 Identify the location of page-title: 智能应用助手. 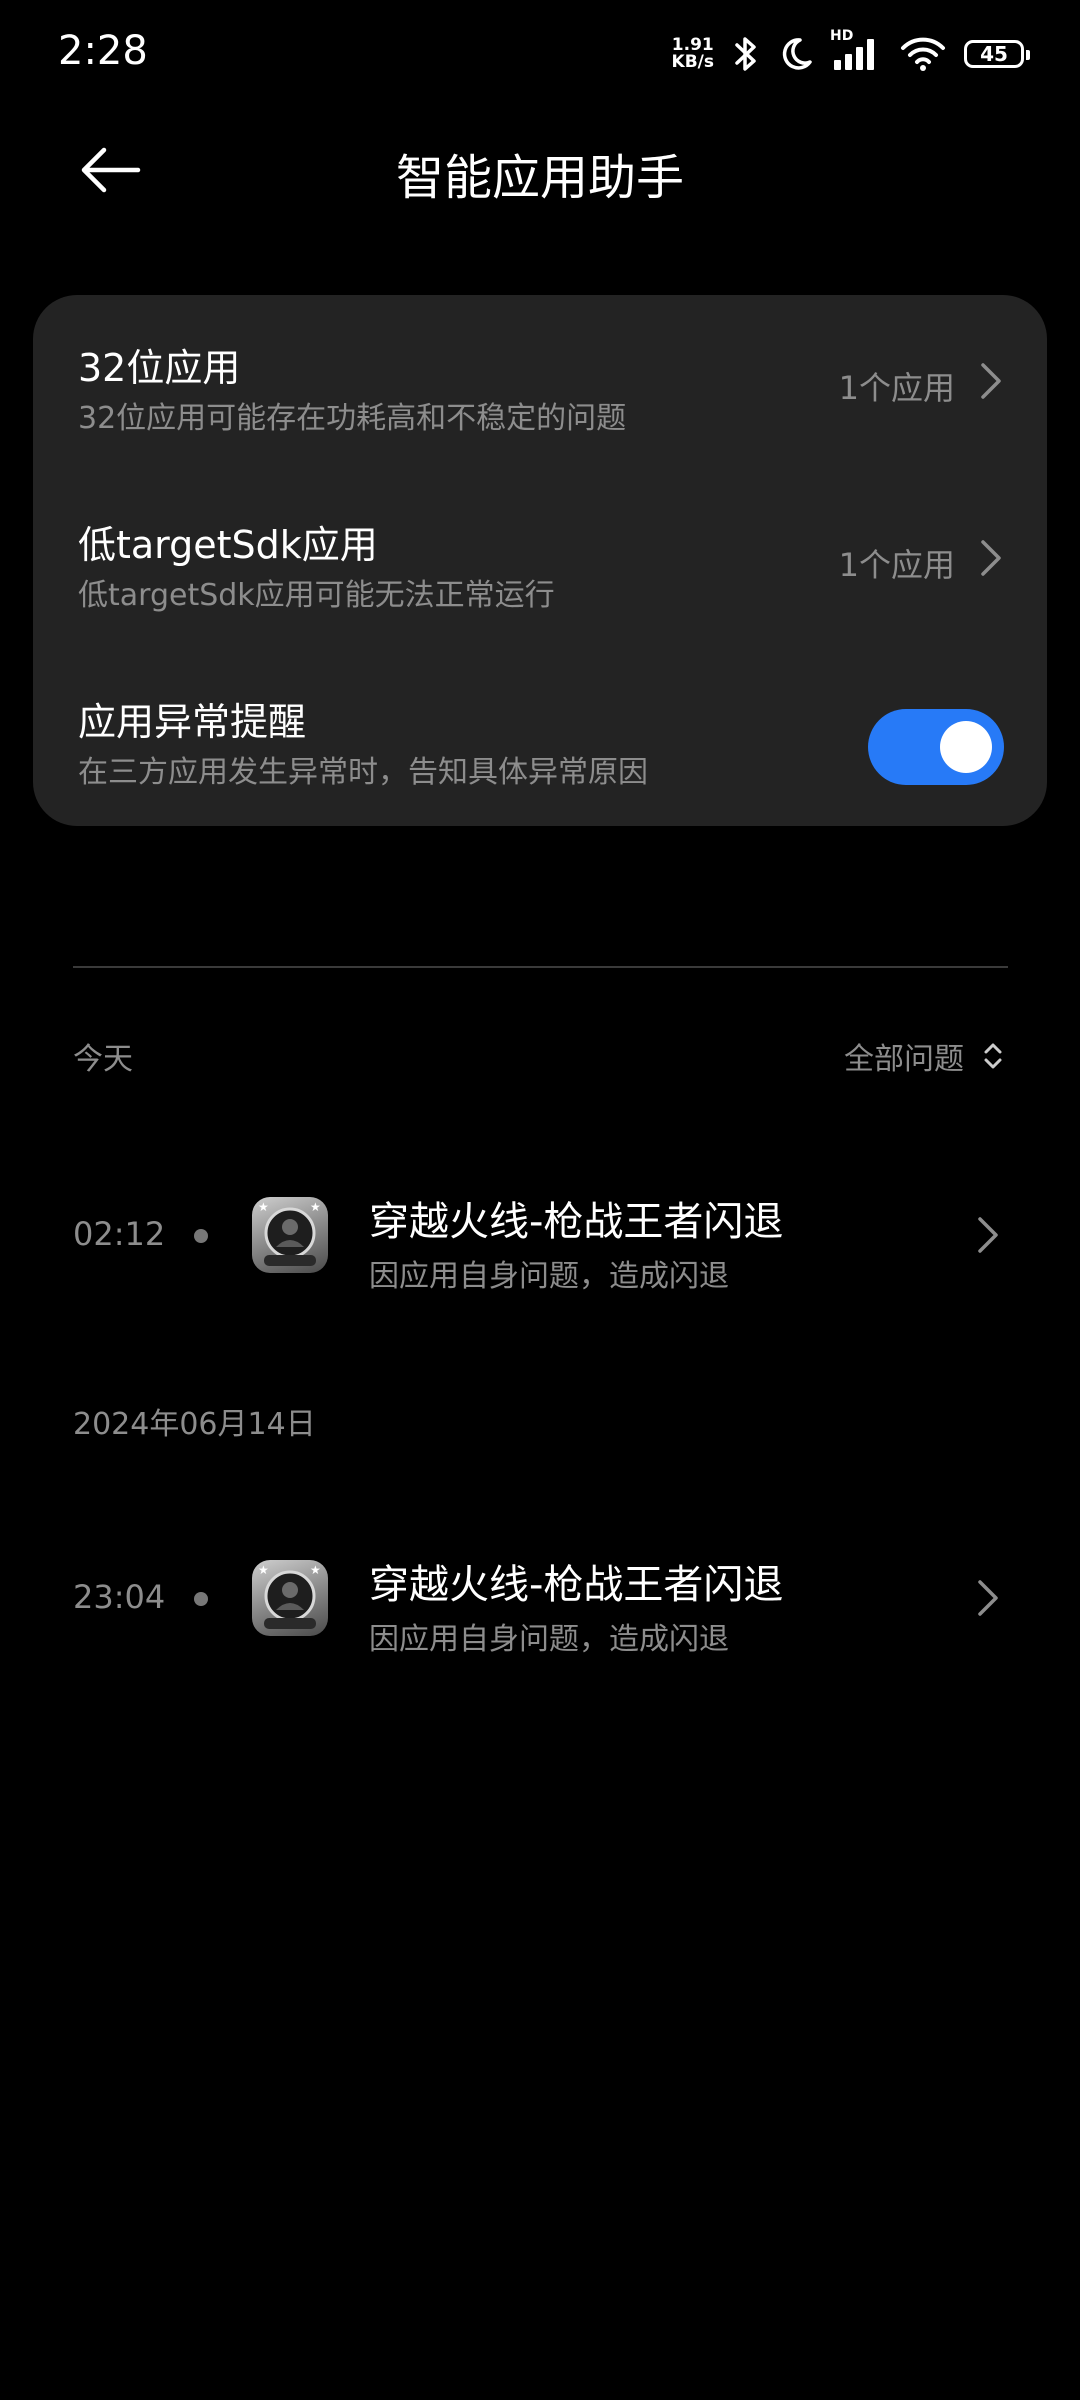
(539, 178).